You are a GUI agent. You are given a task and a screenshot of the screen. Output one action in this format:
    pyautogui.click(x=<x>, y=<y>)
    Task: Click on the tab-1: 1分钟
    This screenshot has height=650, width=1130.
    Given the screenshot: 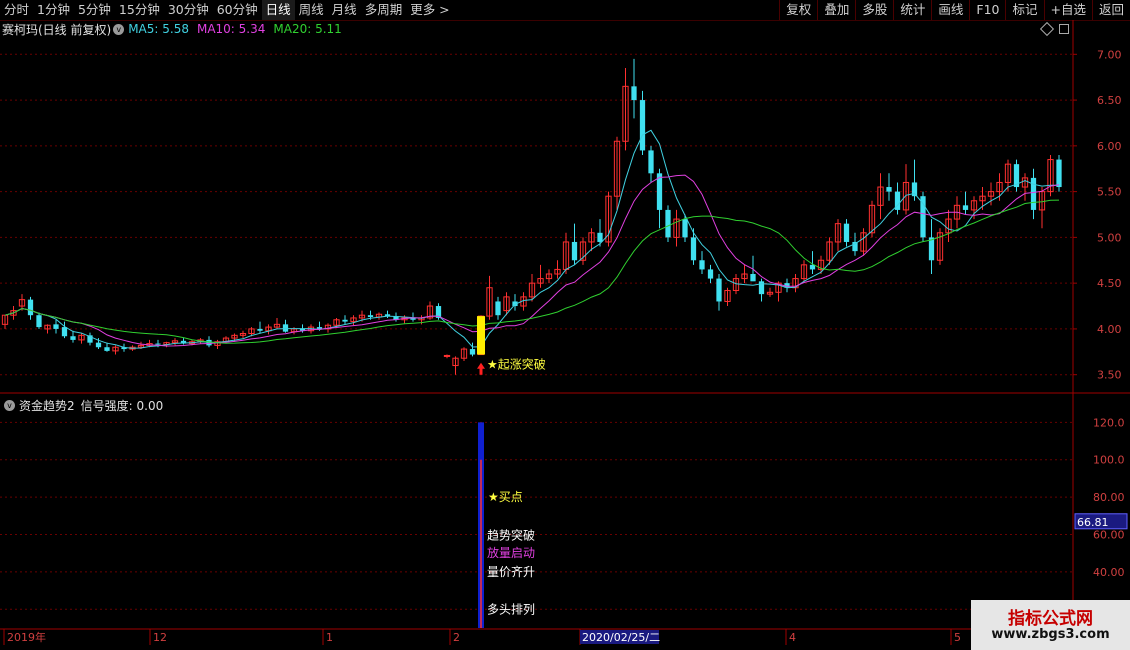 What is the action you would take?
    pyautogui.click(x=53, y=10)
    